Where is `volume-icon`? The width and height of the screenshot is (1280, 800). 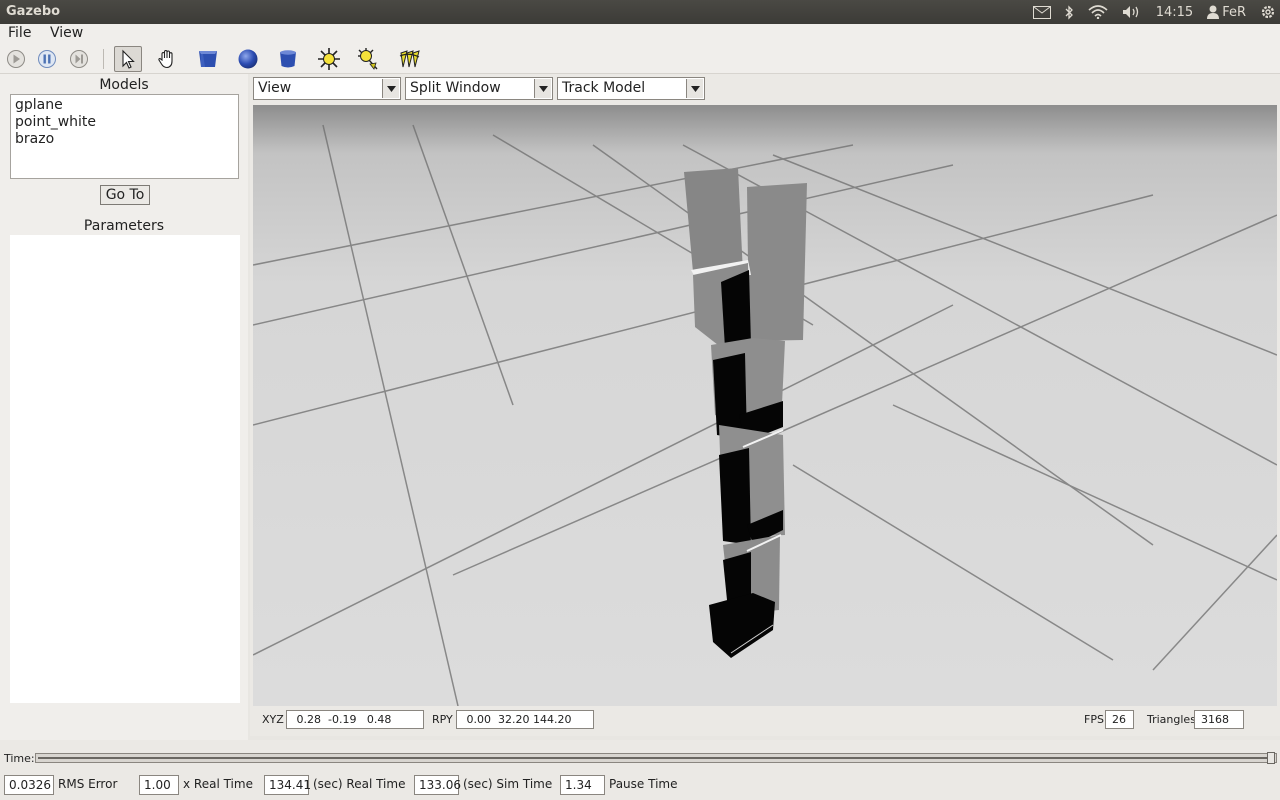 volume-icon is located at coordinates (1132, 12).